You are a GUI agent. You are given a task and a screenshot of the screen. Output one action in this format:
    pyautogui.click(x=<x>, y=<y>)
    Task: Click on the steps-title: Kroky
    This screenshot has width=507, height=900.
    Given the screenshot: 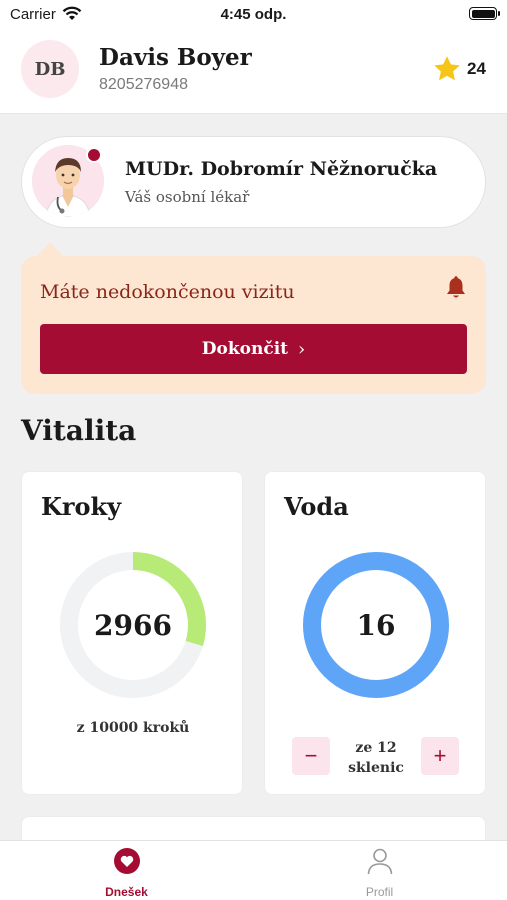 What is the action you would take?
    pyautogui.click(x=81, y=506)
    